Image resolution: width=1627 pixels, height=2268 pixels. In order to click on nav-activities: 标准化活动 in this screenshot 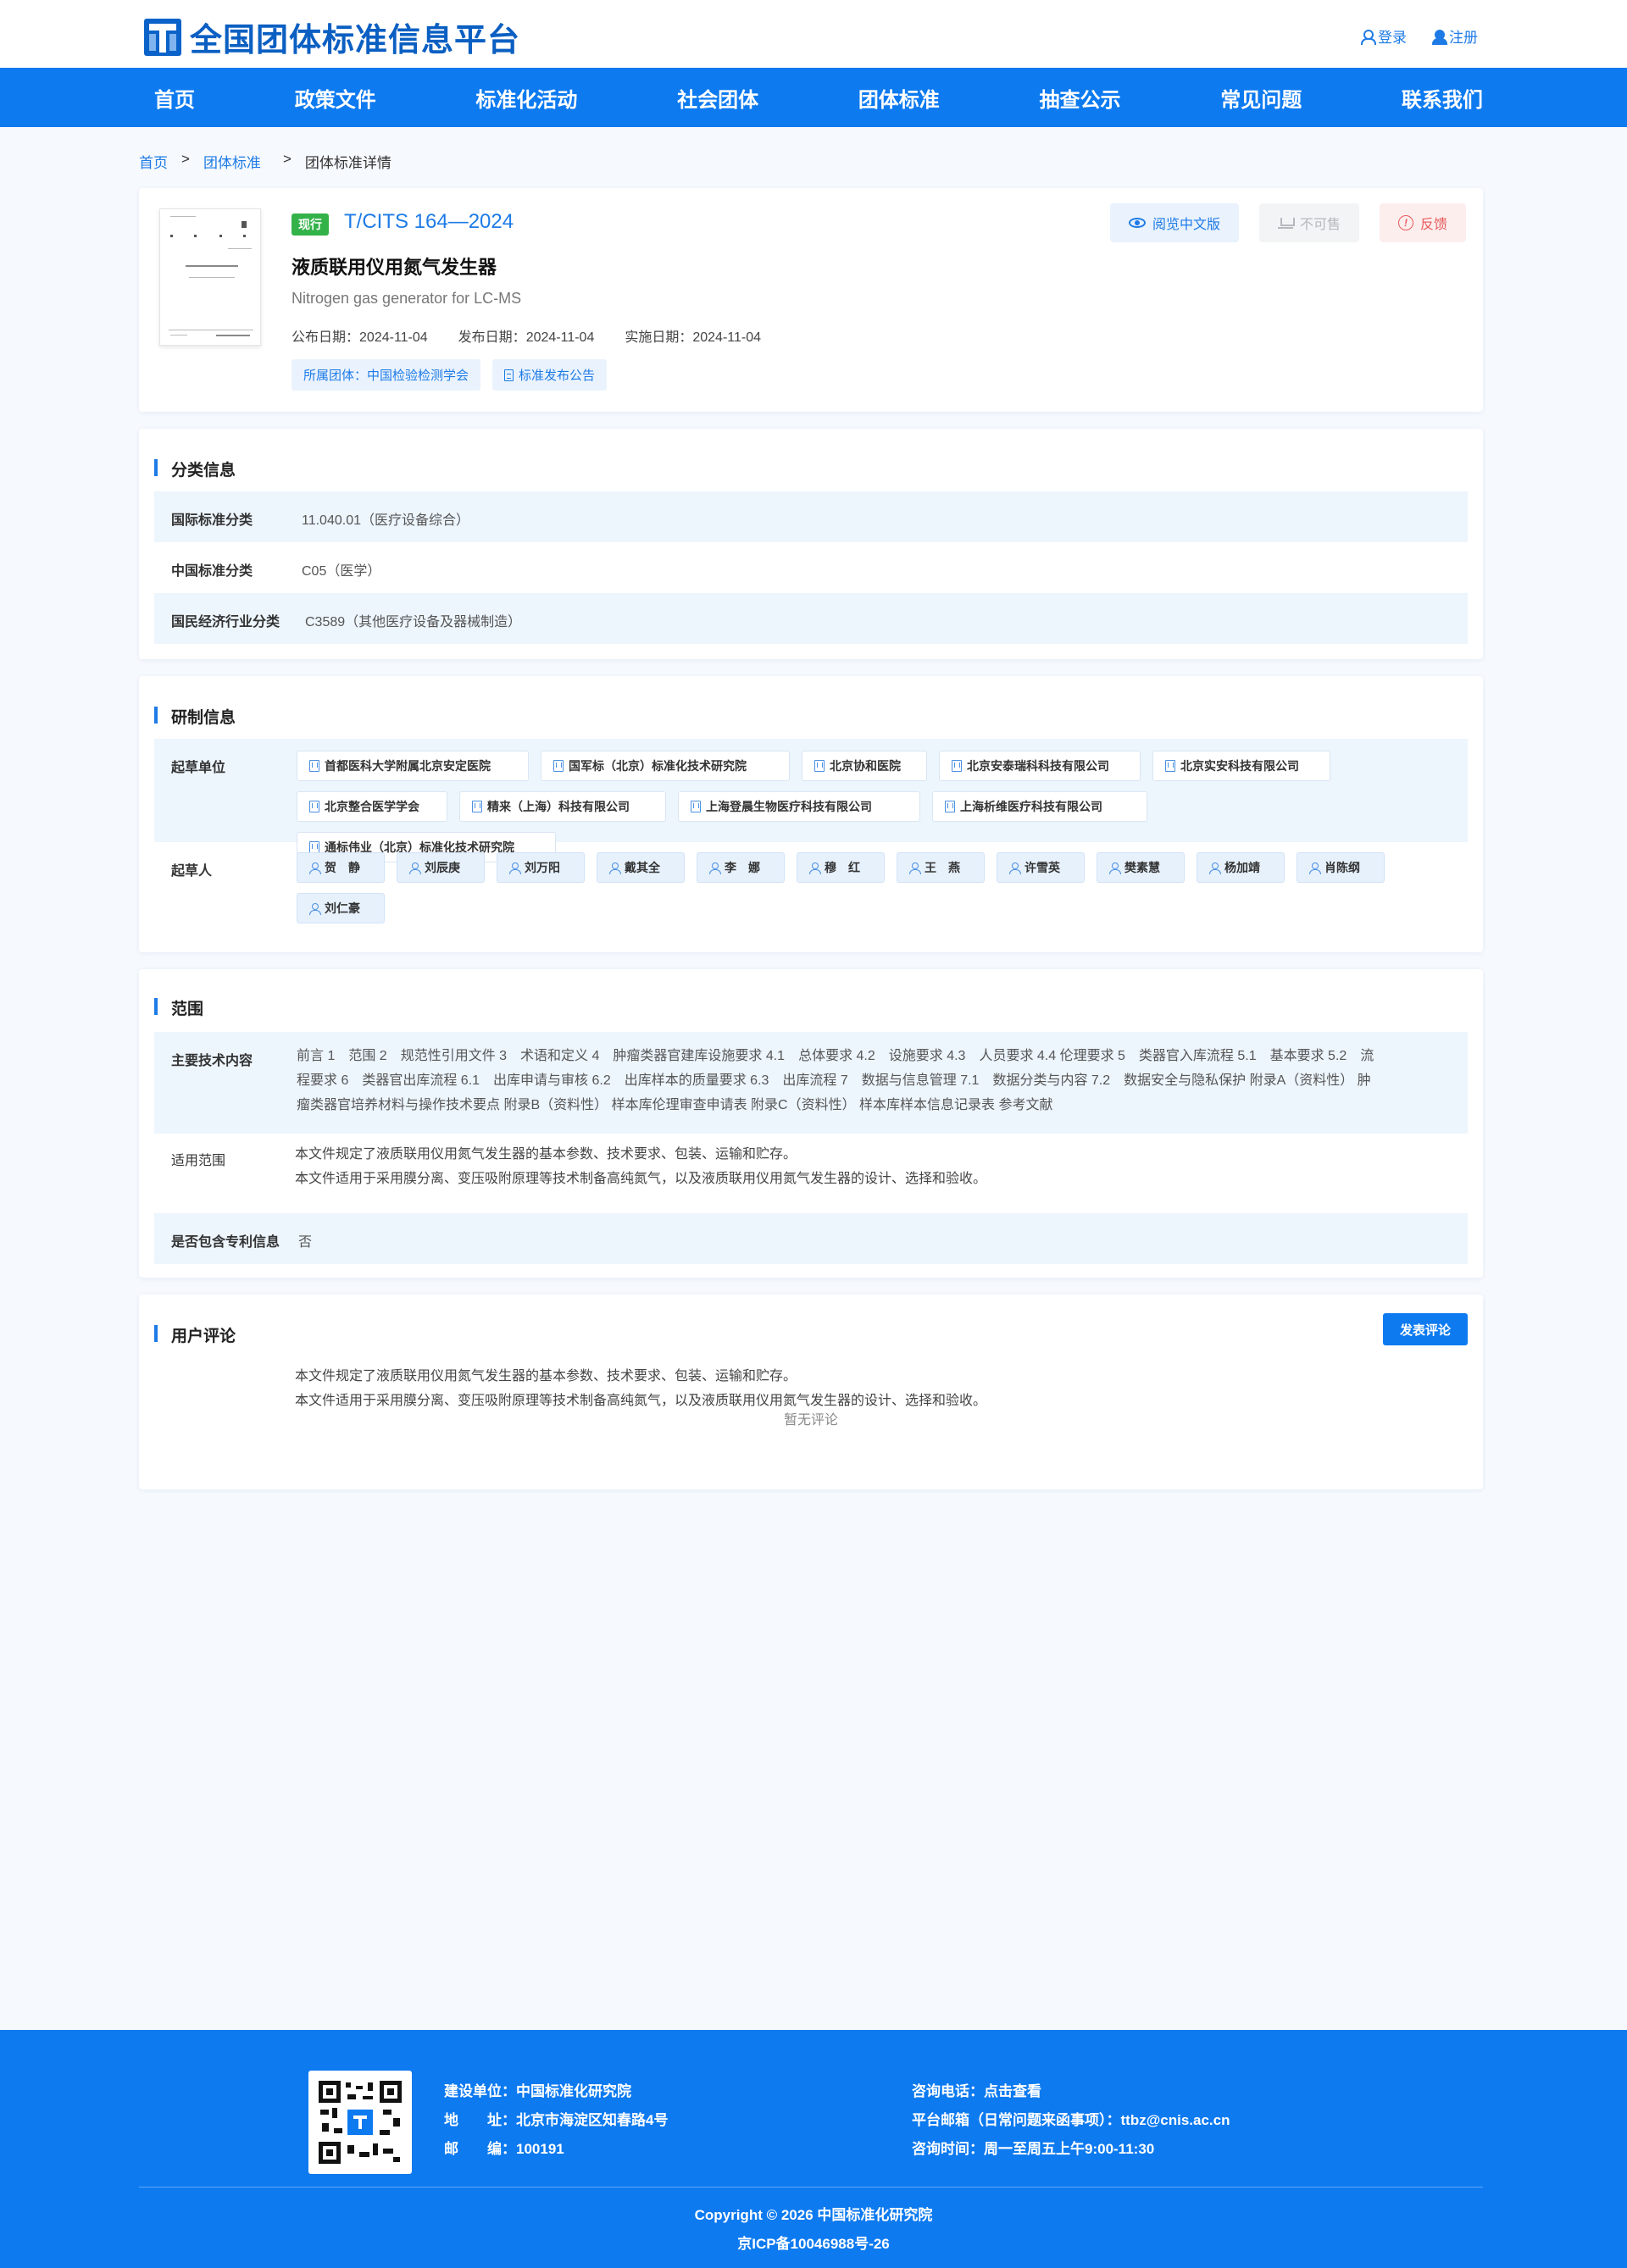, I will do `click(526, 98)`.